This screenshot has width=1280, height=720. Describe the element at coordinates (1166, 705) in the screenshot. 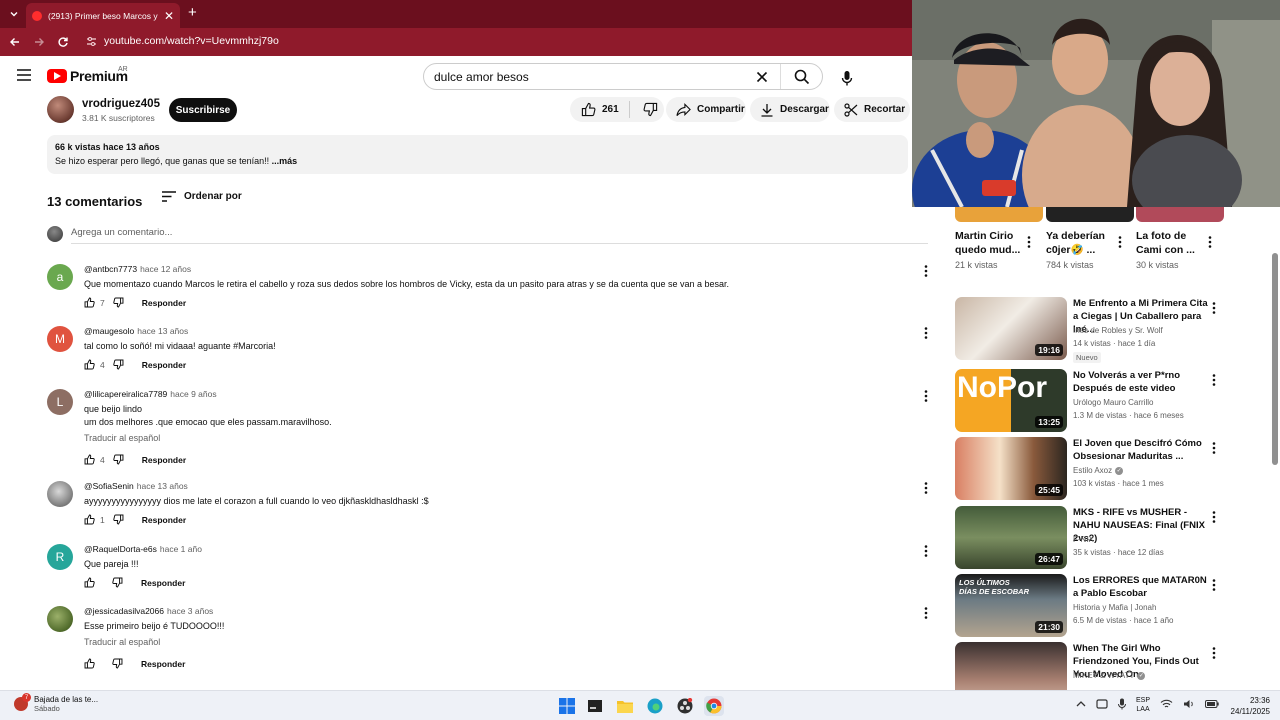

I see `wifi-icon` at that location.